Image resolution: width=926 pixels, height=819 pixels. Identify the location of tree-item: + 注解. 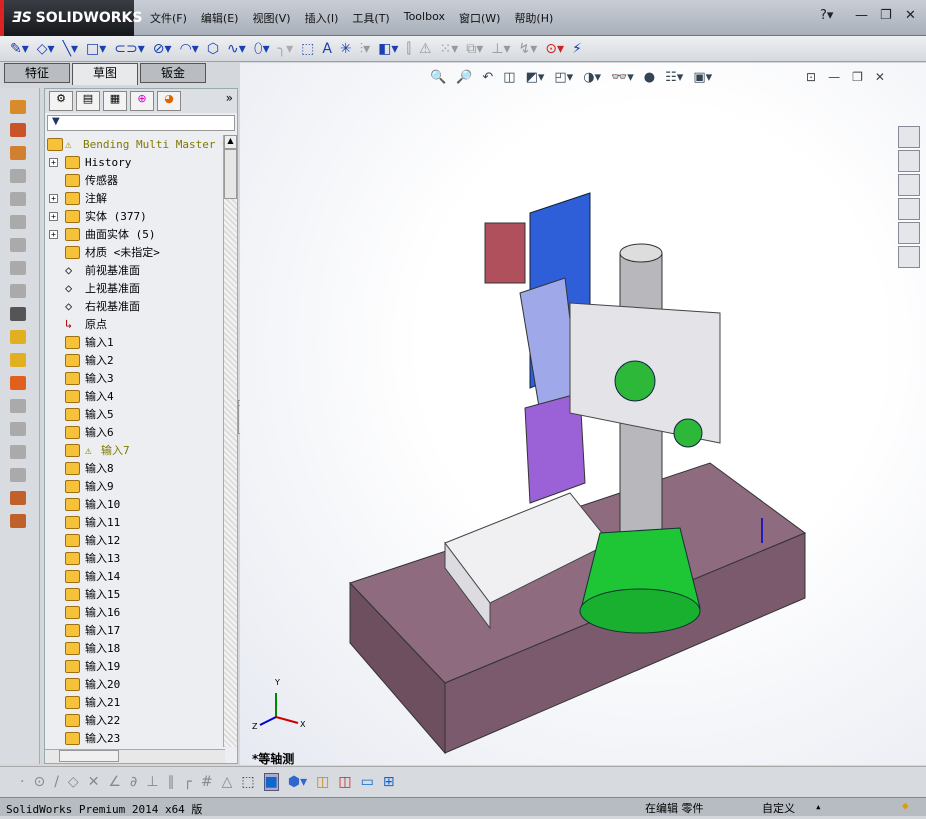
(135, 198).